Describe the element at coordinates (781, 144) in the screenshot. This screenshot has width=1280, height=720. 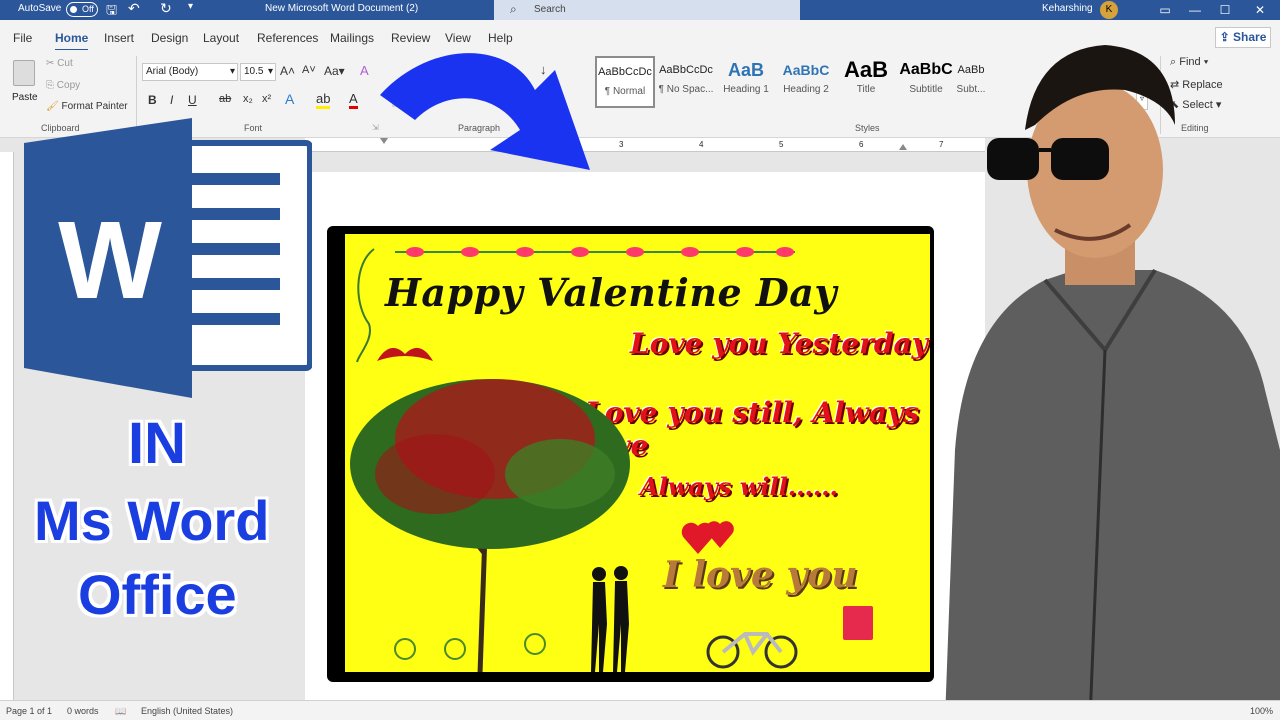
I see `ruler-number: 5` at that location.